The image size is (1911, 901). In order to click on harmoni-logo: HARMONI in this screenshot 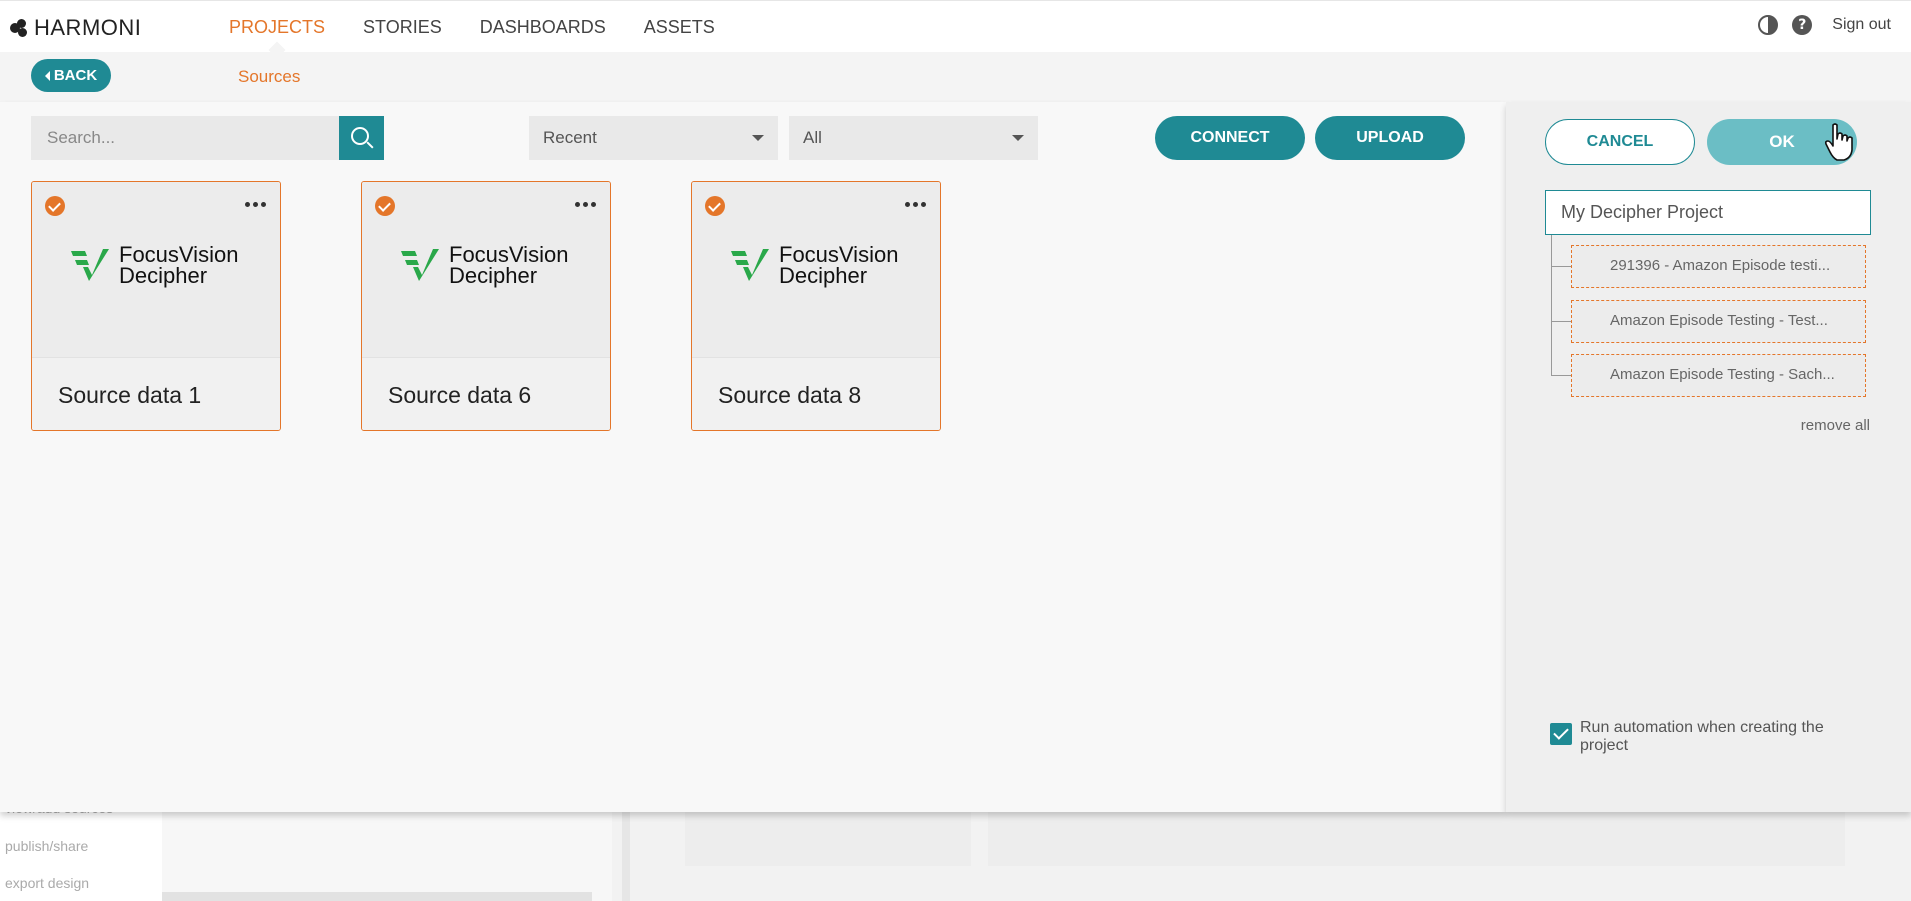, I will do `click(75, 28)`.